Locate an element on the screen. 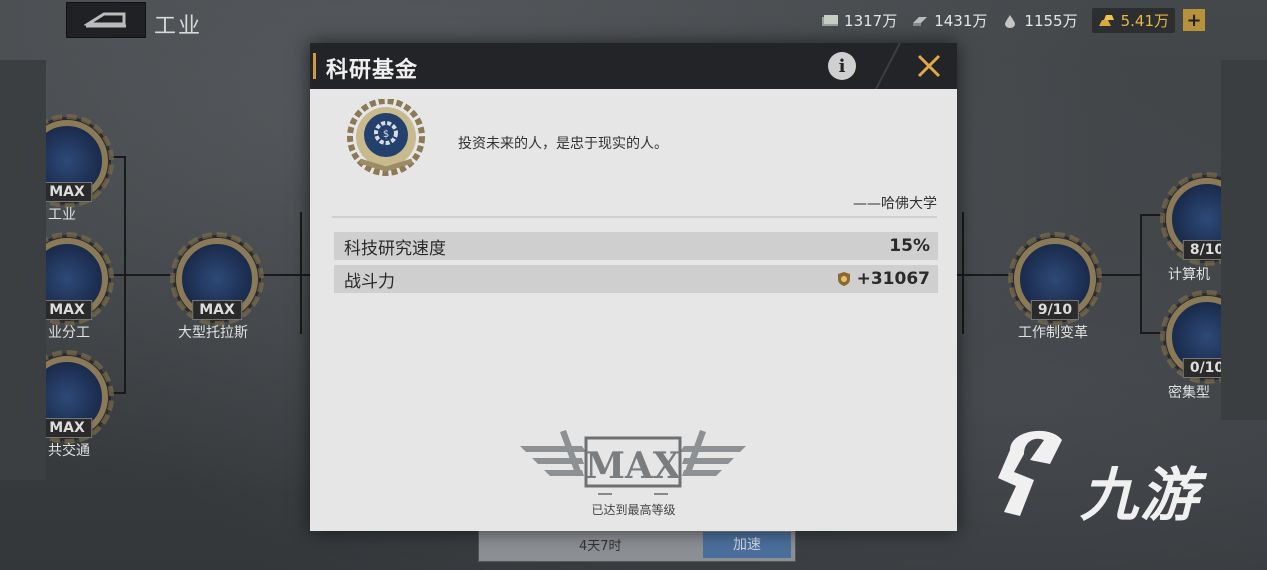 The width and height of the screenshot is (1267, 570). research-fund-icon: $ is located at coordinates (386, 137).